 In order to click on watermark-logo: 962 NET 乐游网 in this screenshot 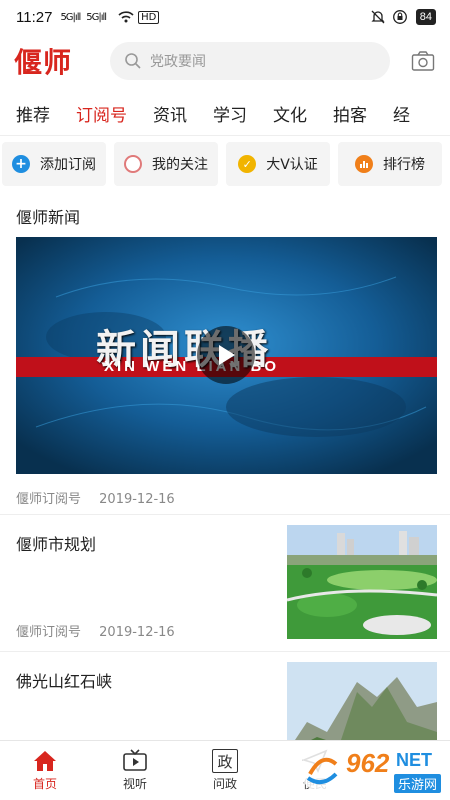, I will do `click(371, 770)`.